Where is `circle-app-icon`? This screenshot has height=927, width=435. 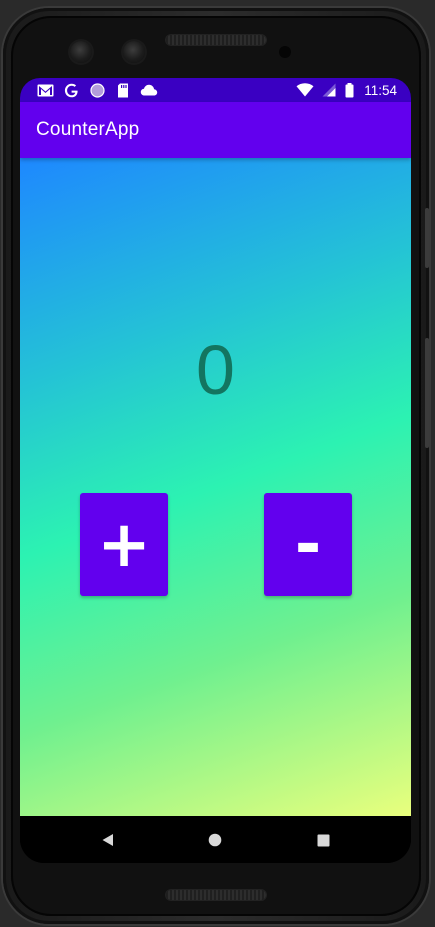 circle-app-icon is located at coordinates (97, 90).